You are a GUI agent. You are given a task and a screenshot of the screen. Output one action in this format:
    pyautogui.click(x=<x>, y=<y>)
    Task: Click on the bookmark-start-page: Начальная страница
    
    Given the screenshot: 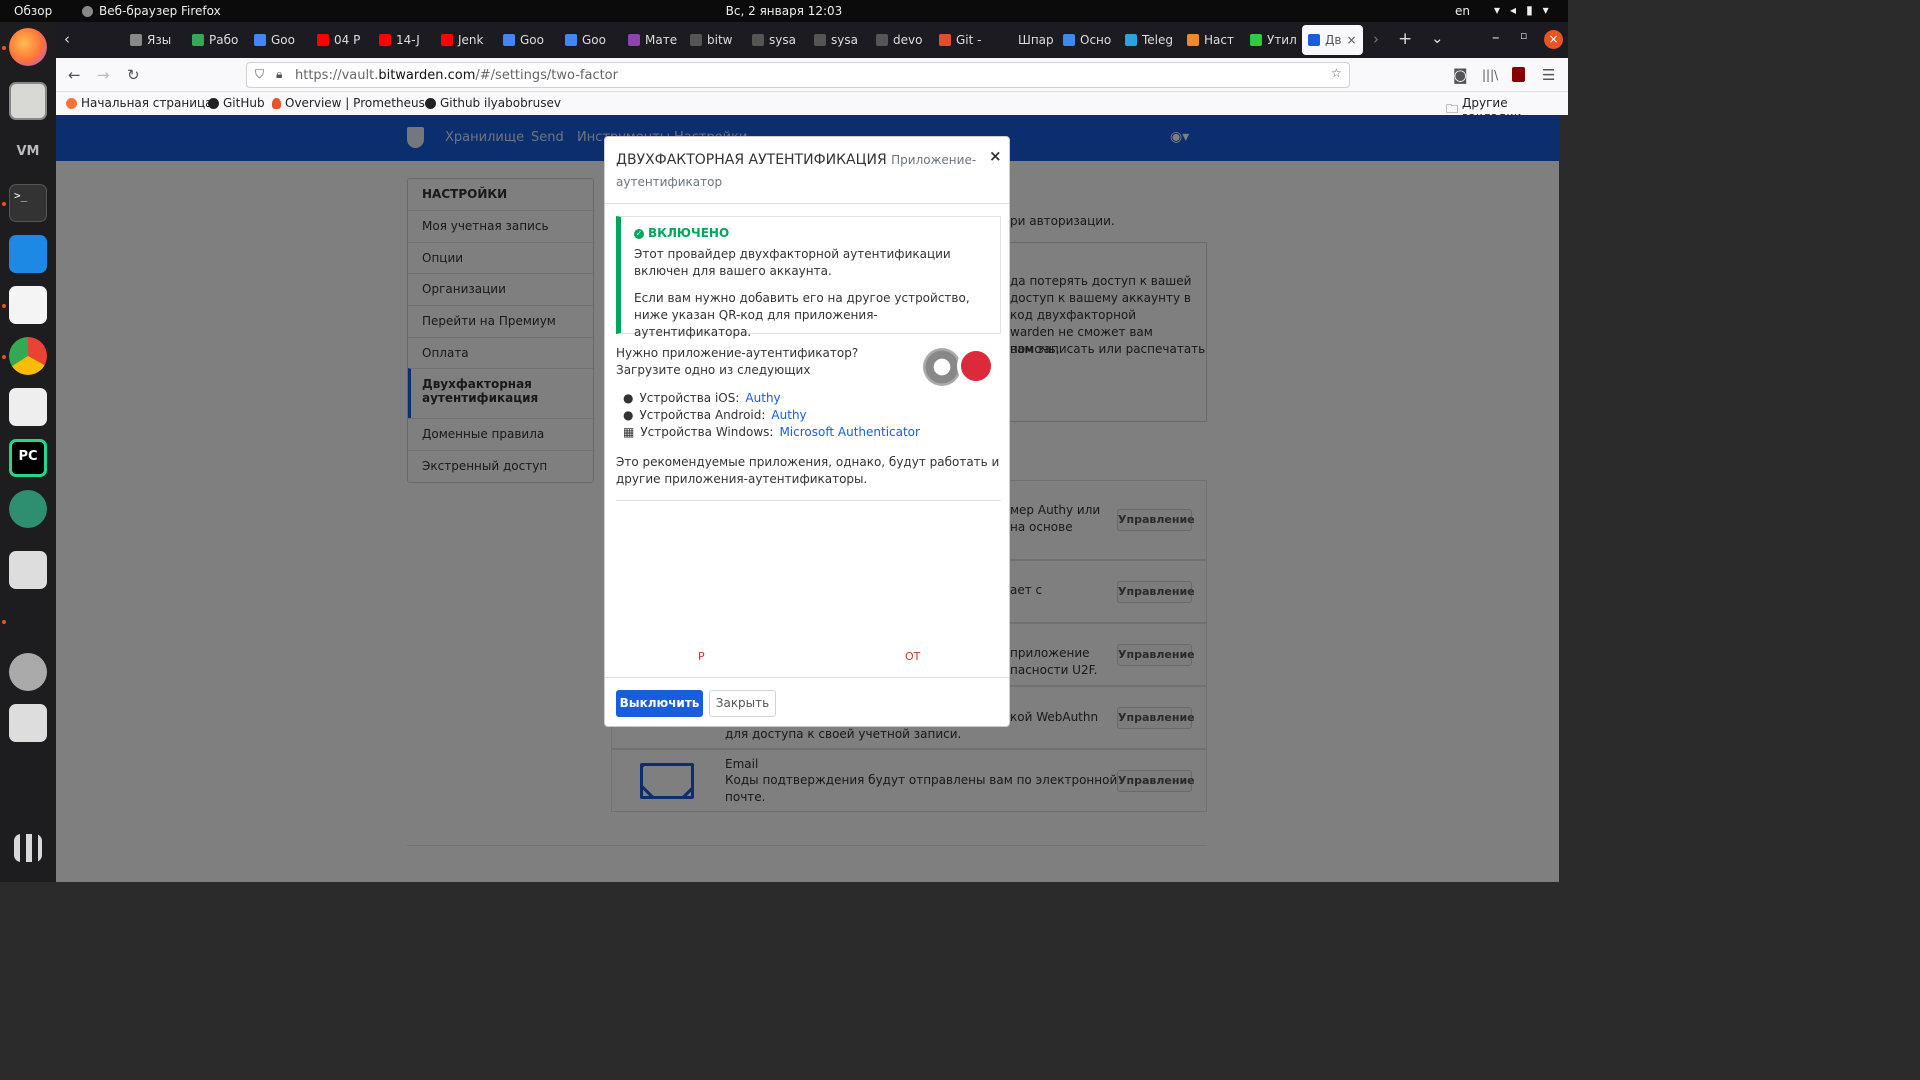 What is the action you would take?
    pyautogui.click(x=139, y=103)
    